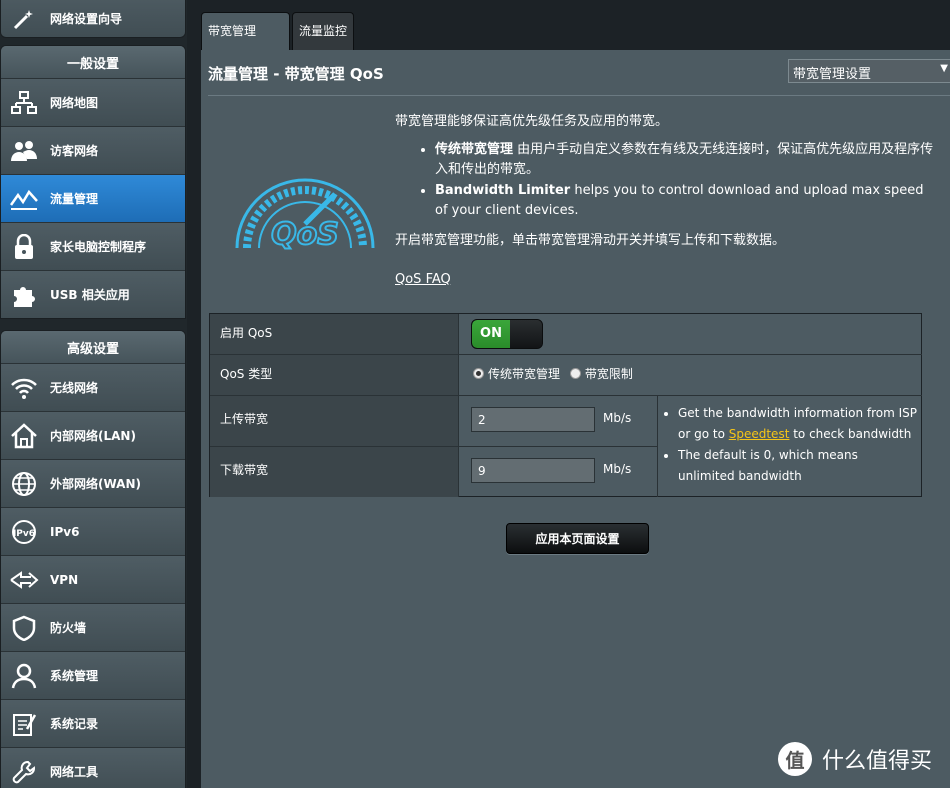 This screenshot has width=950, height=788. I want to click on sidebar-item-label: 内部网络(LAN), so click(93, 436).